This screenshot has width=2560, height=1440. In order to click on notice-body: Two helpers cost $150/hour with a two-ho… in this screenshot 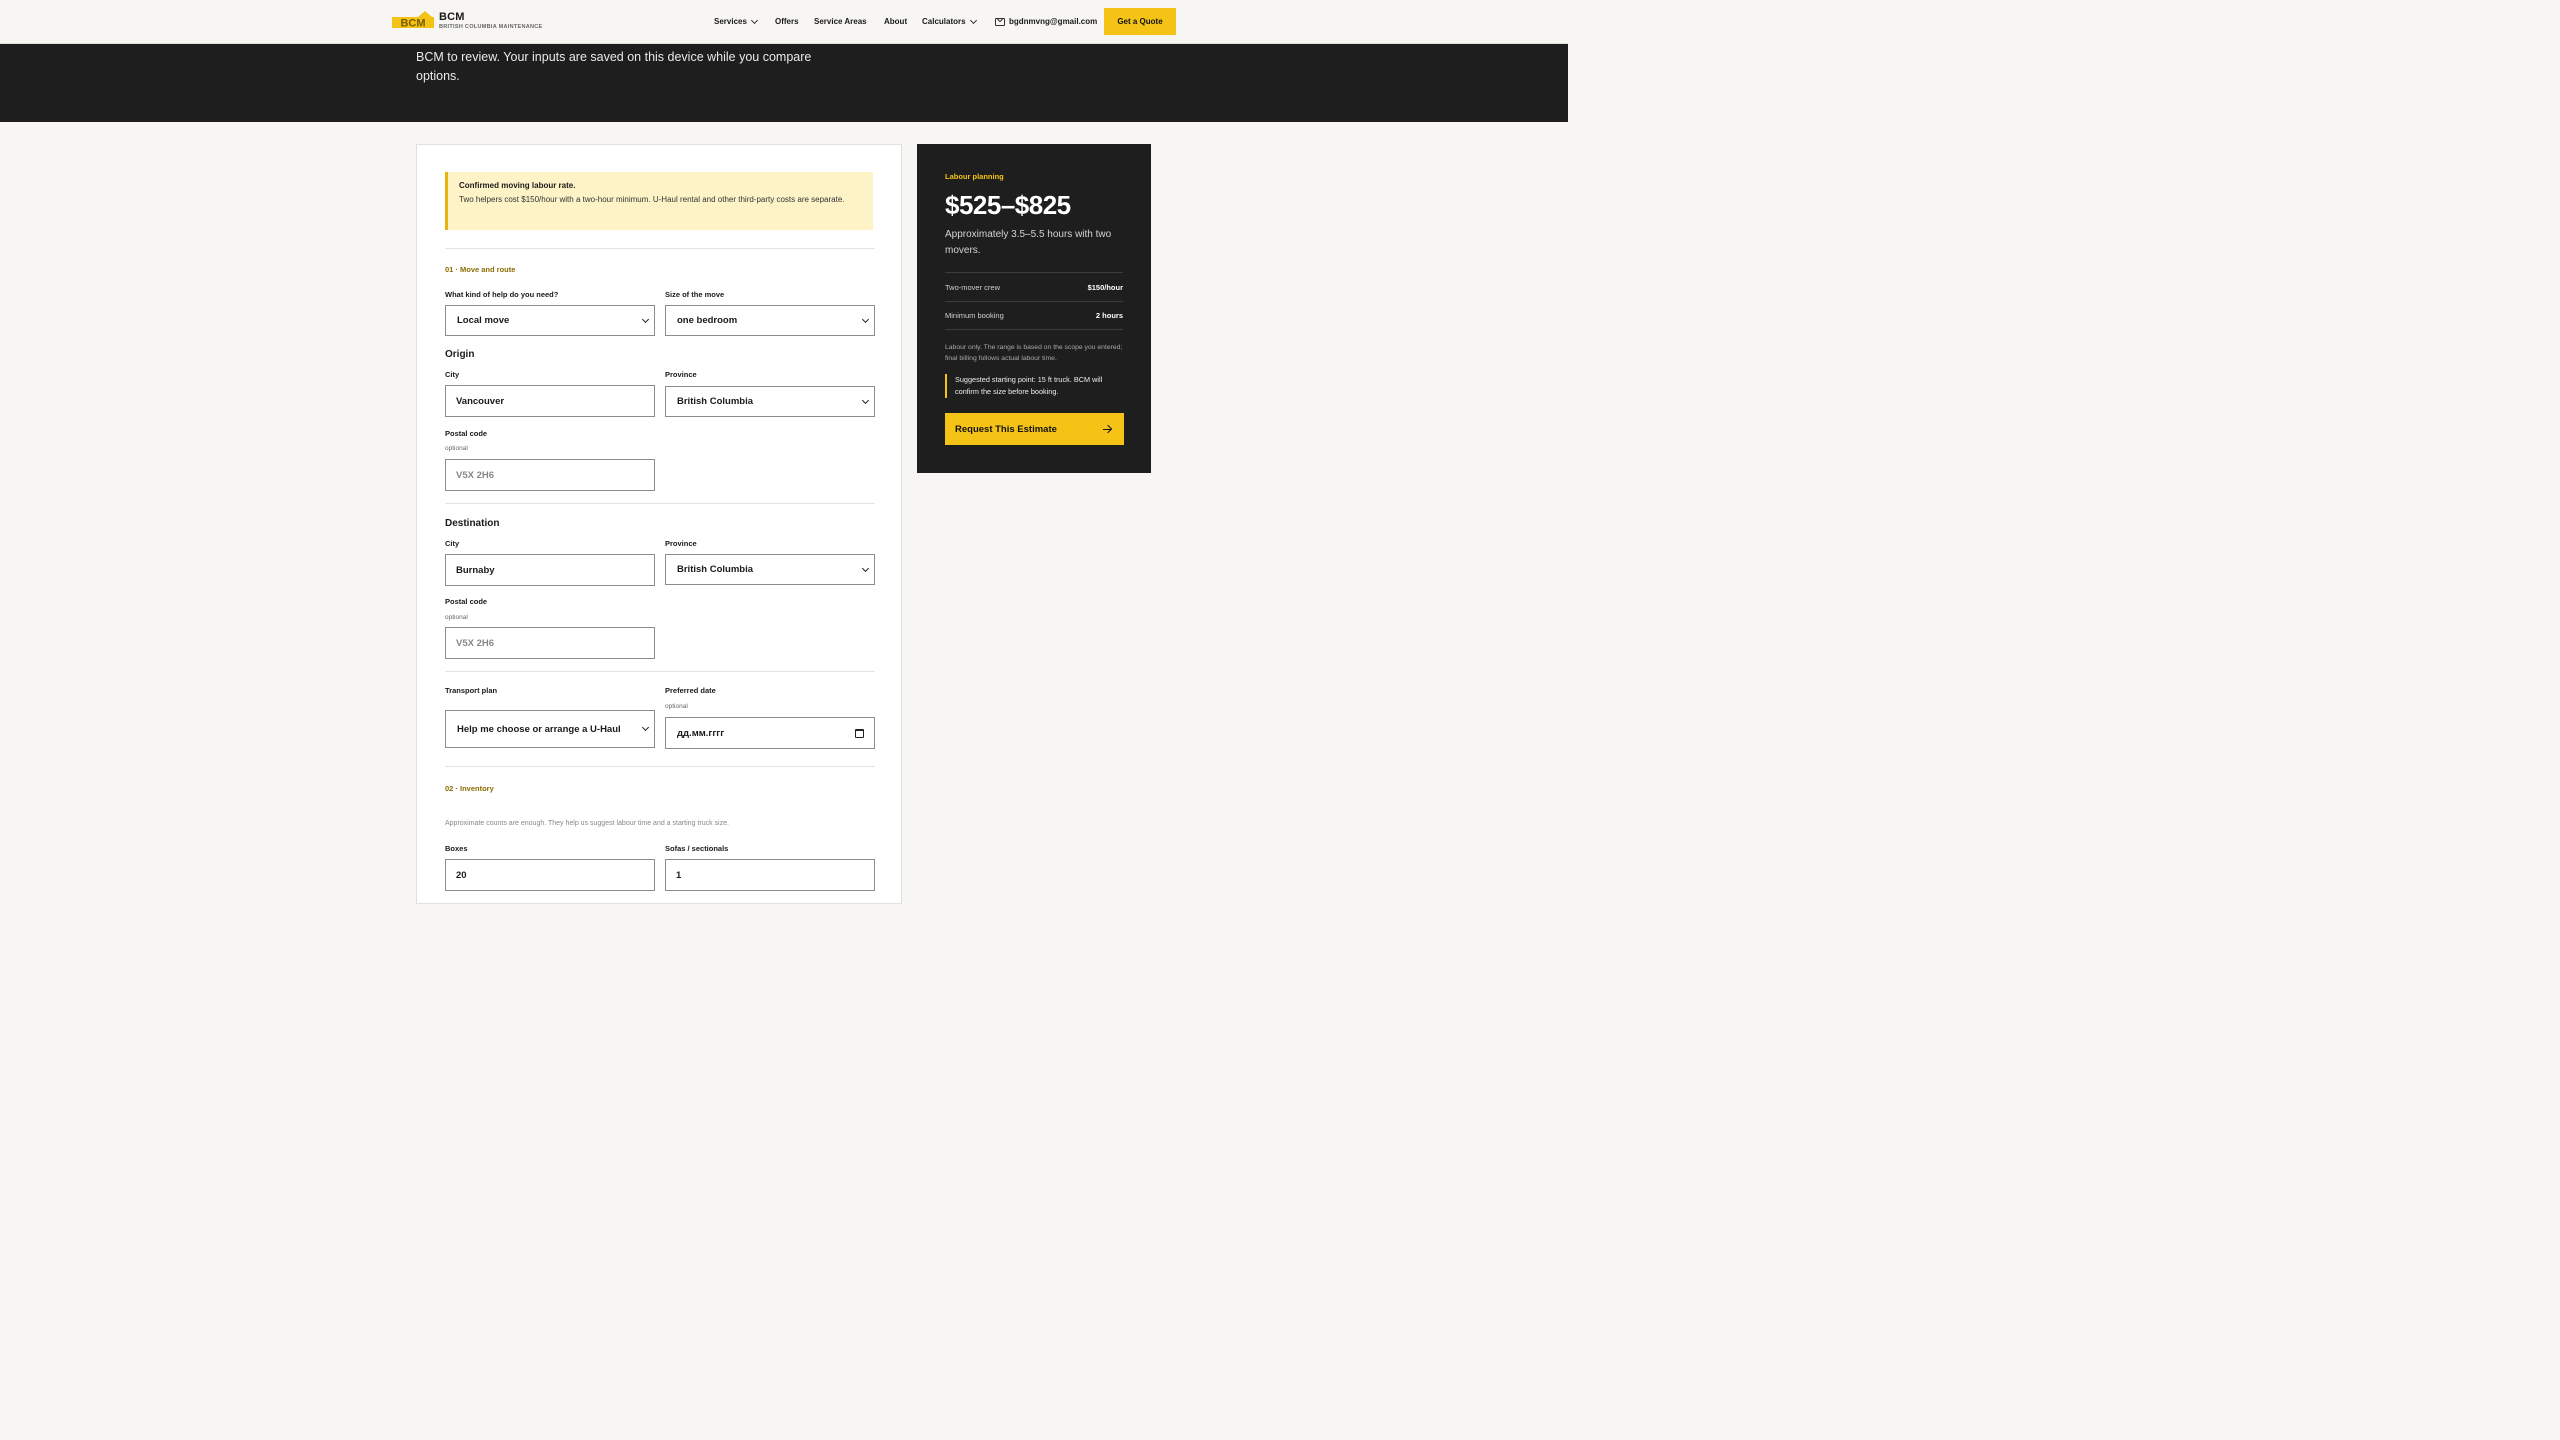, I will do `click(652, 199)`.